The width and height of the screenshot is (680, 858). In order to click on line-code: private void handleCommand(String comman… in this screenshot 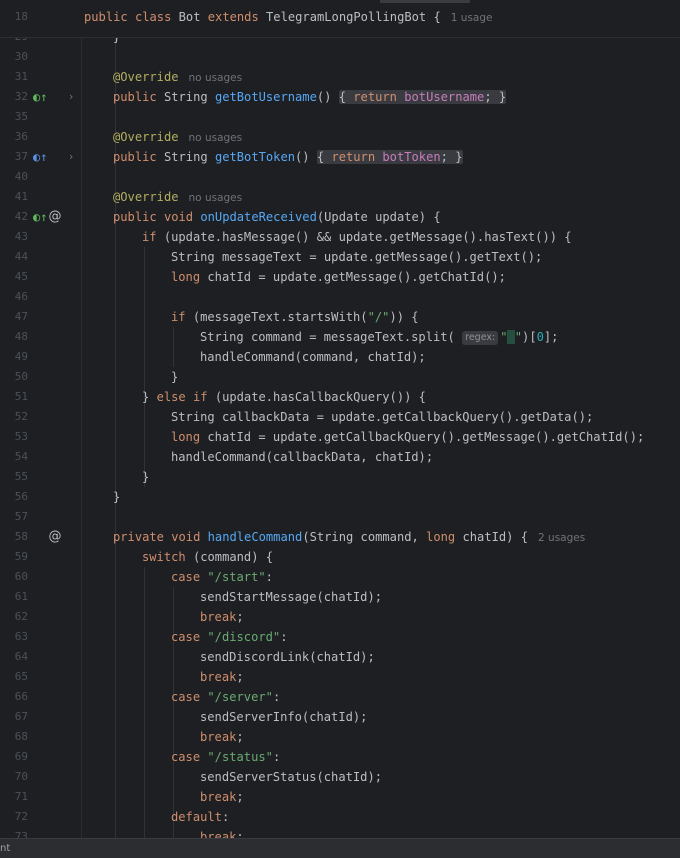, I will do `click(349, 537)`.